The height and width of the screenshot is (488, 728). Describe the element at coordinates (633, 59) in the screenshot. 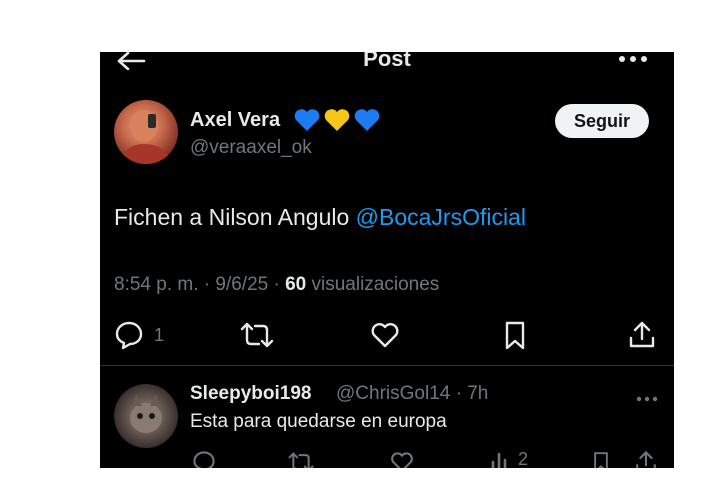

I see `more-icon` at that location.